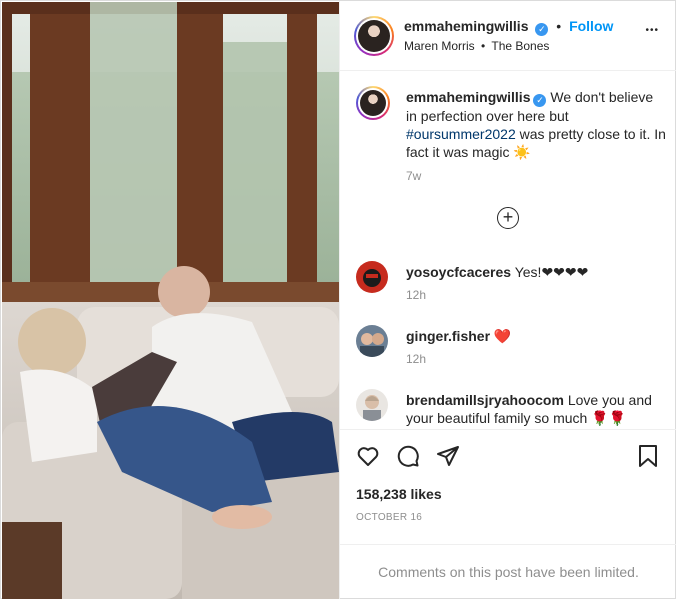 This screenshot has height=600, width=676. I want to click on author-avatar, so click(374, 36).